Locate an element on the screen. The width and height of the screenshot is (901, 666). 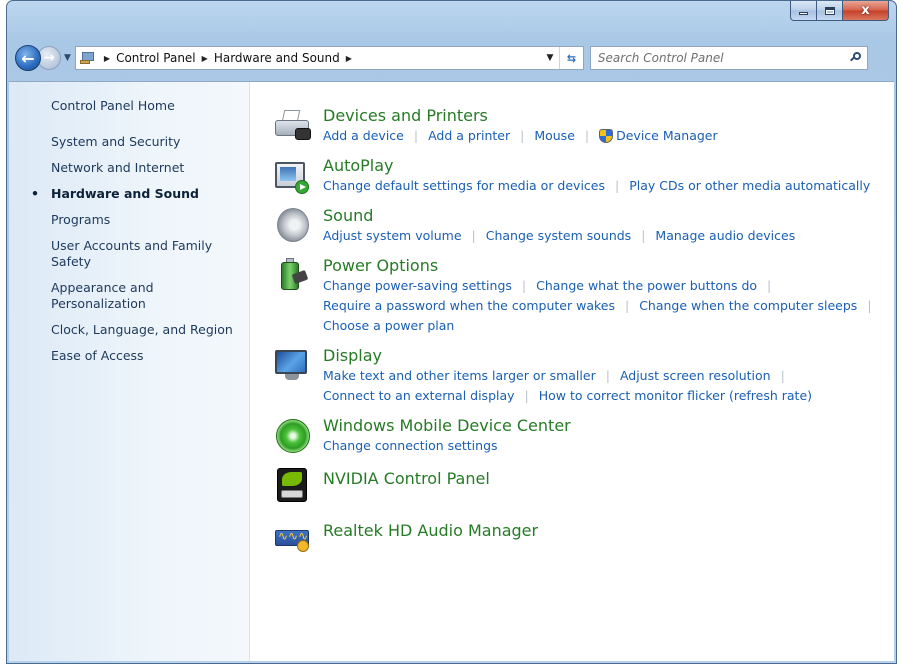
maximize-icon is located at coordinates (829, 10).